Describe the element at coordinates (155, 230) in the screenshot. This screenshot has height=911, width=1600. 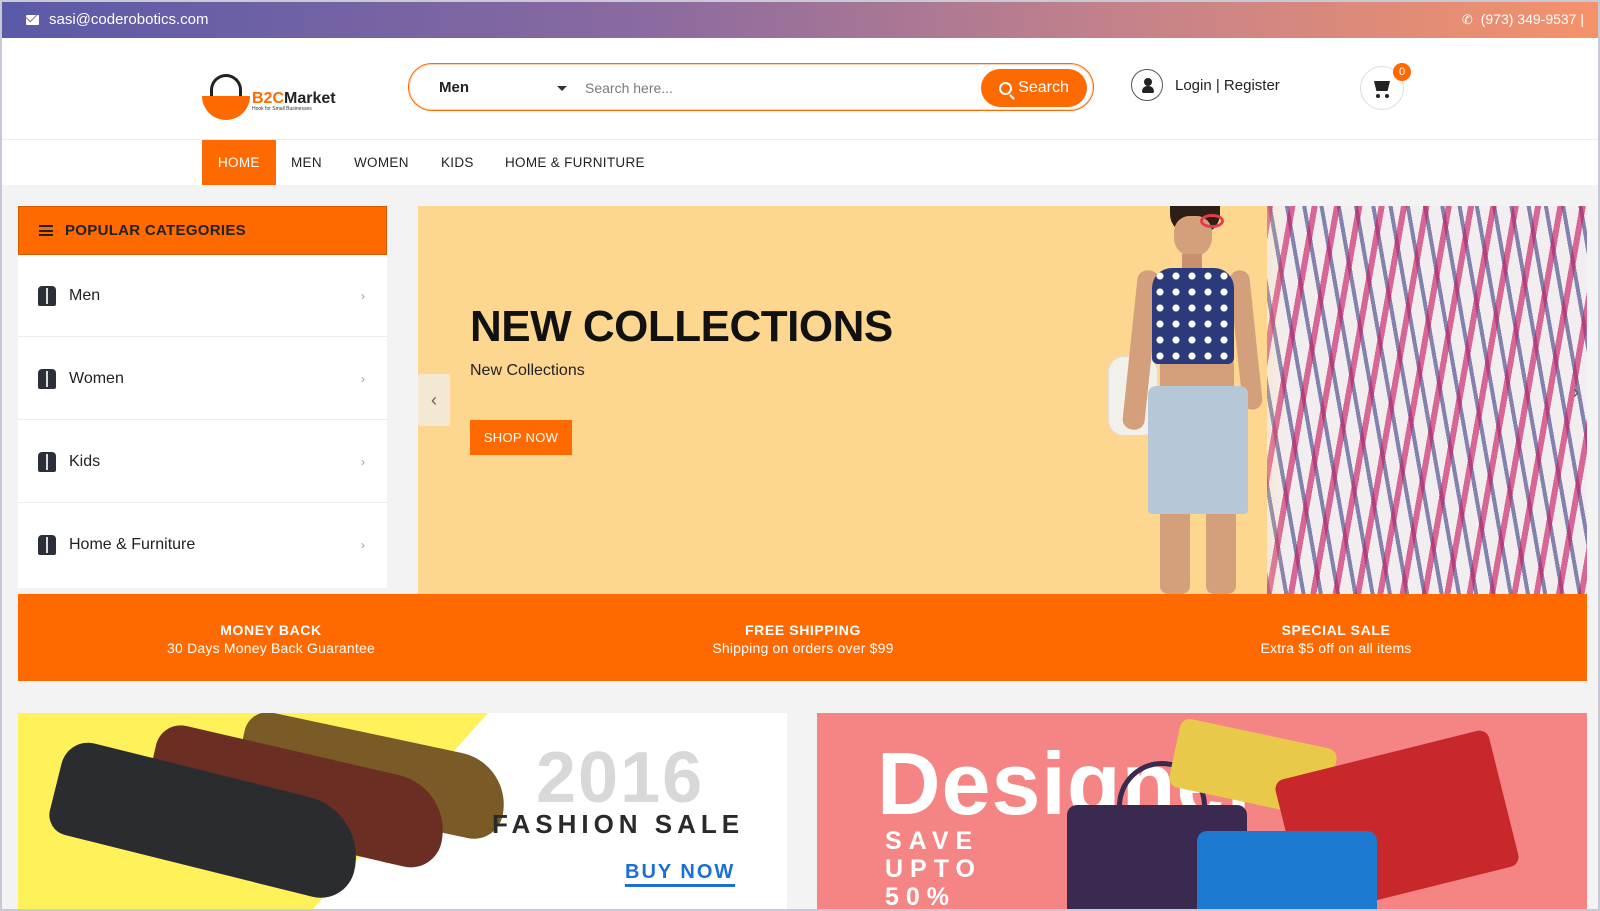
I see `categories-title: POPULAR CATEGORIES` at that location.